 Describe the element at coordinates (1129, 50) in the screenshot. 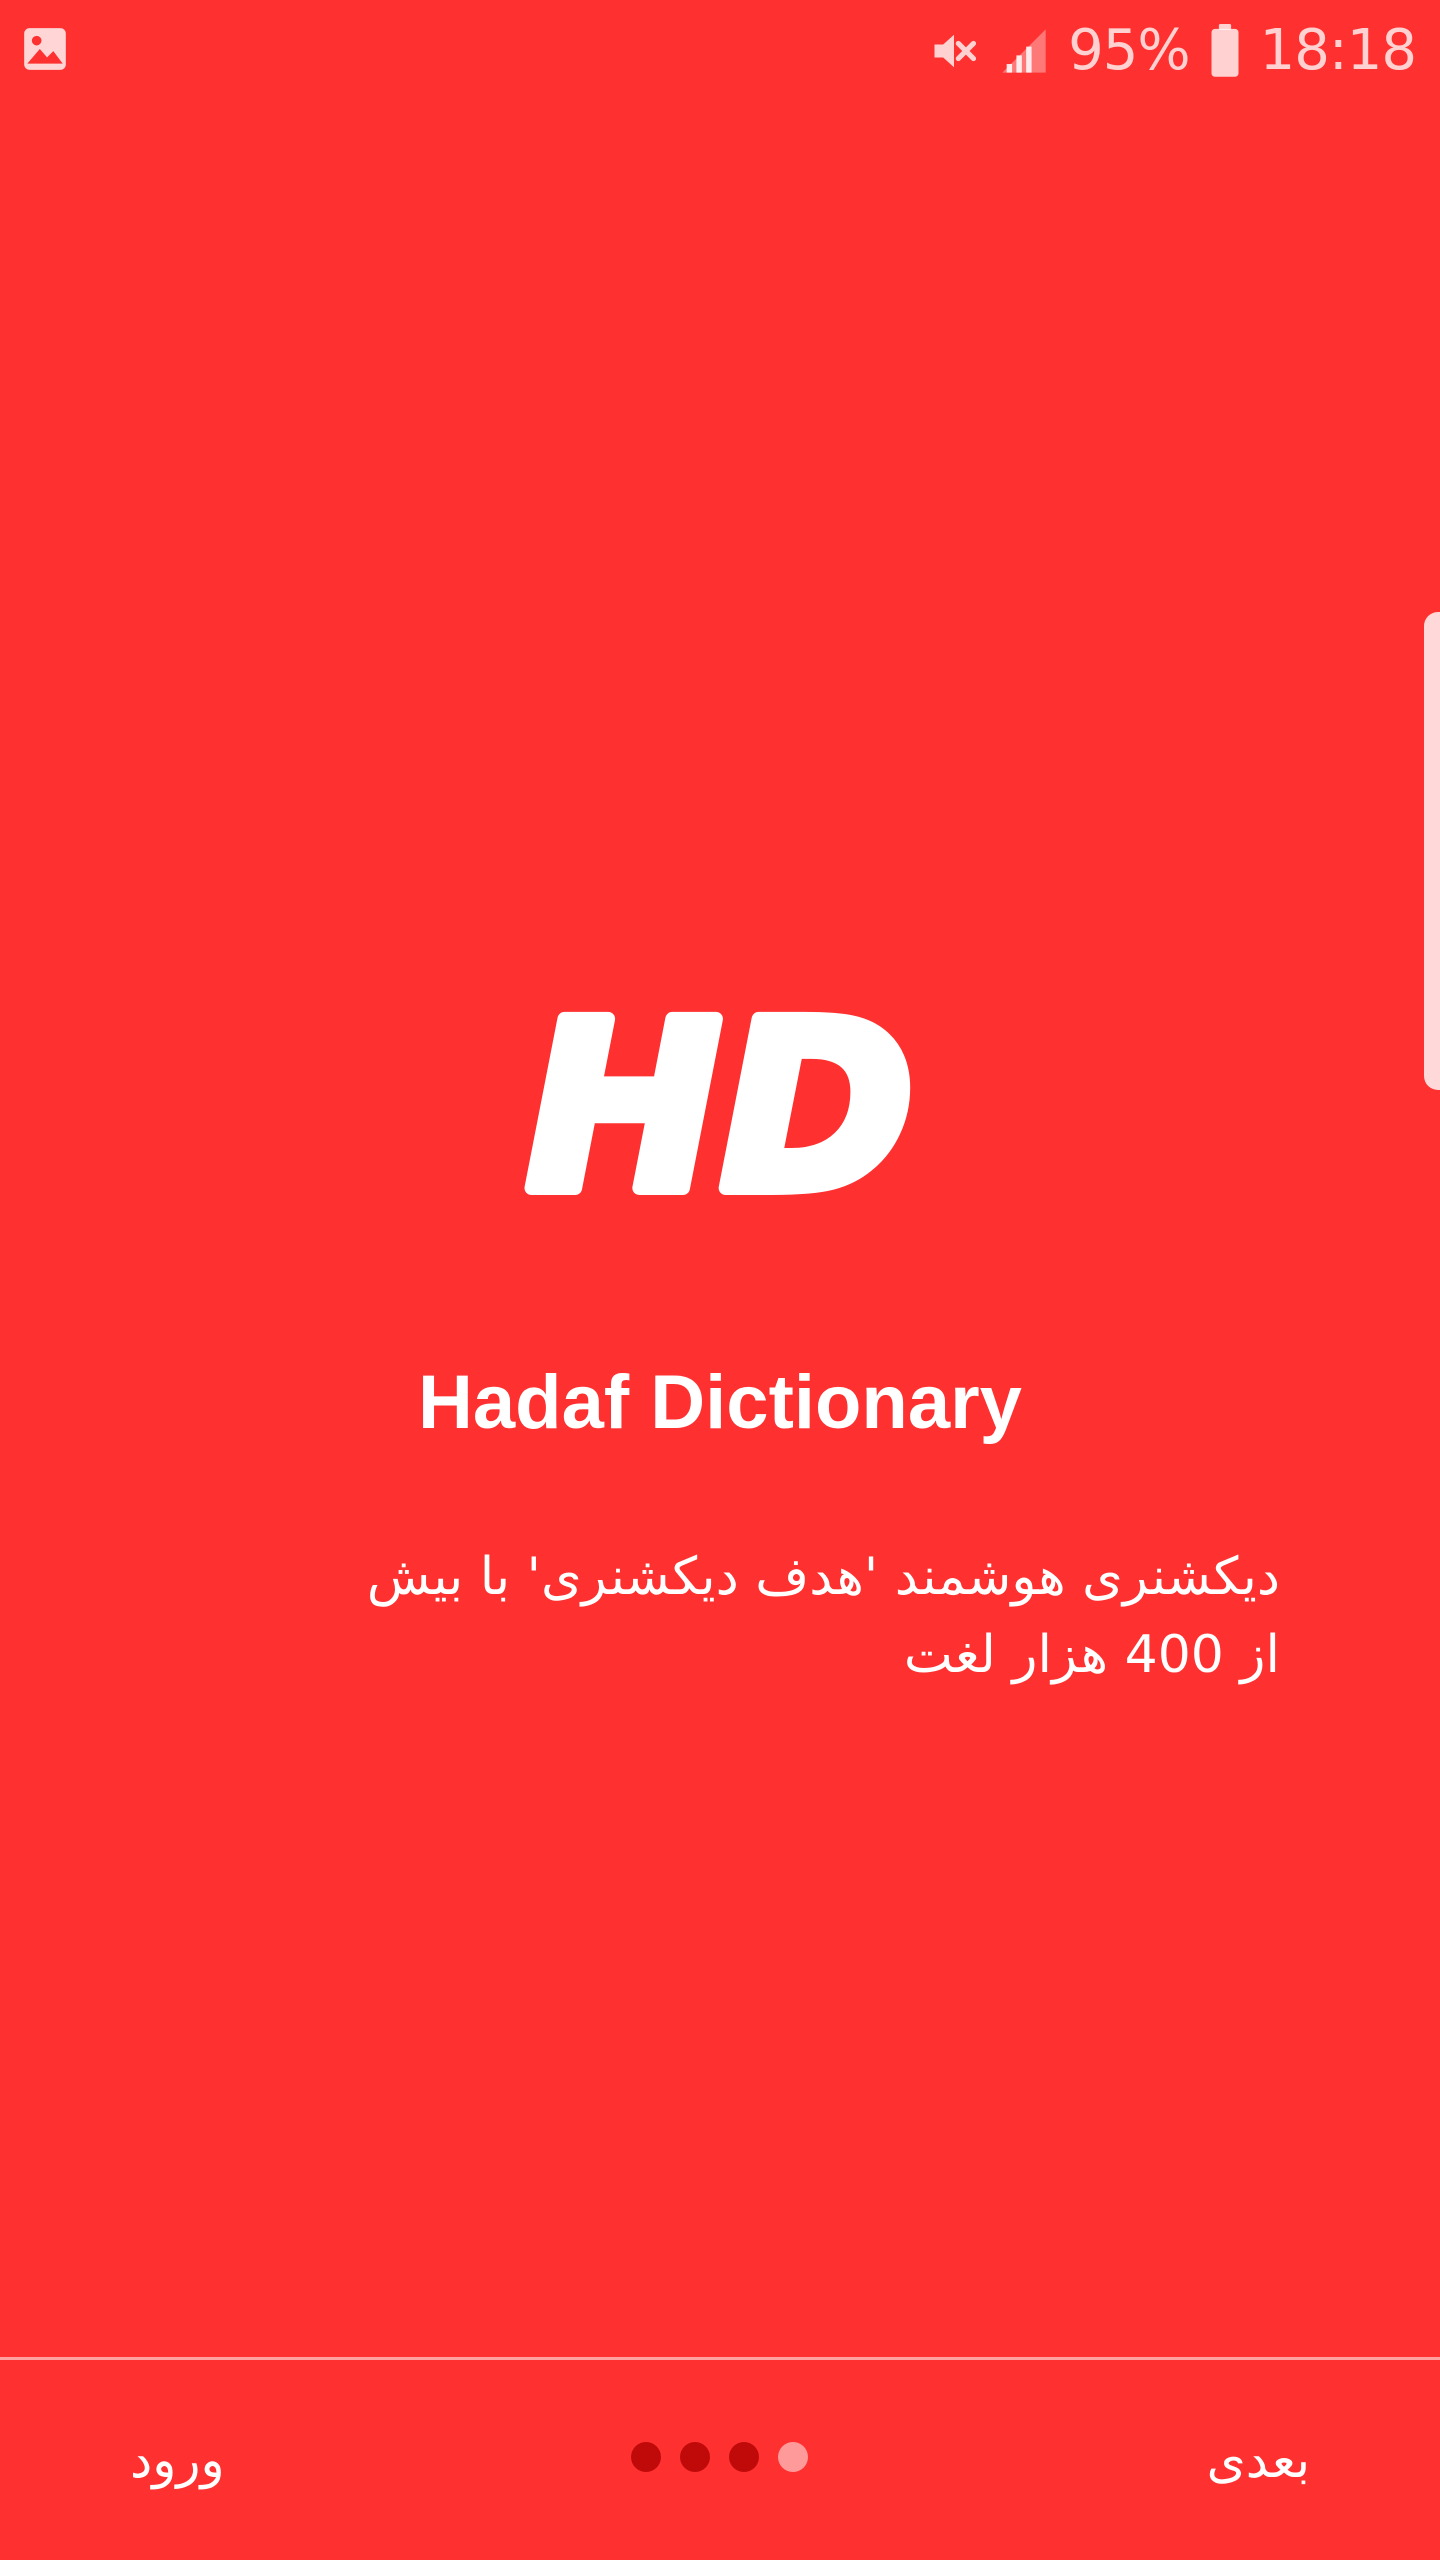

I see `battery-percent: 95%` at that location.